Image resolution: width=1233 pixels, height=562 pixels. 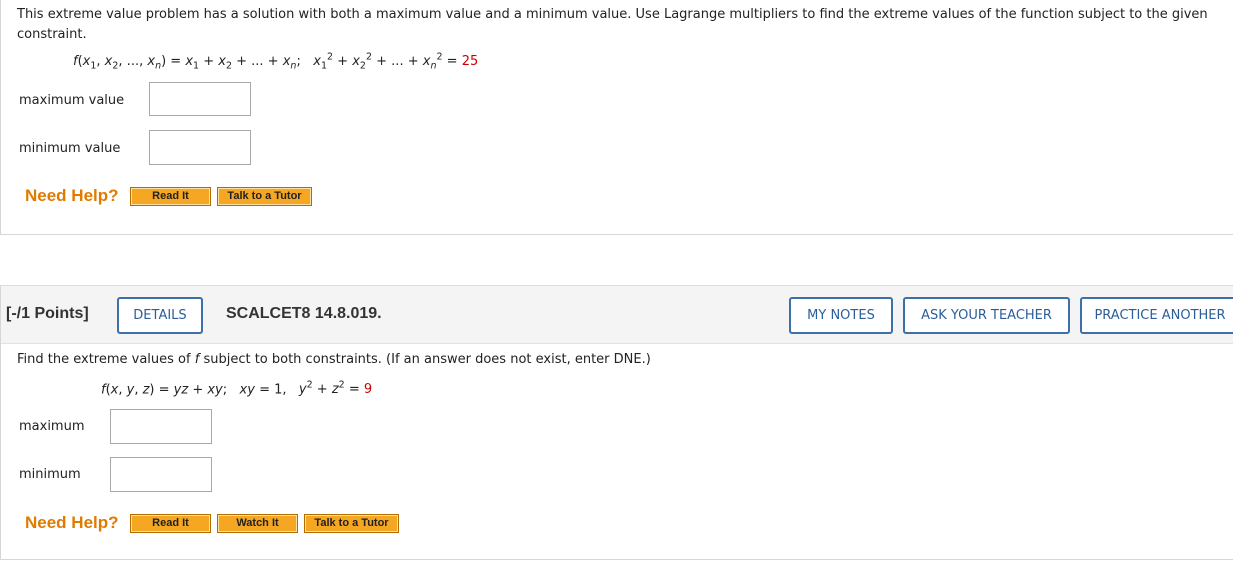 I want to click on question-code: SCALCET8 14.8.019., so click(x=304, y=313).